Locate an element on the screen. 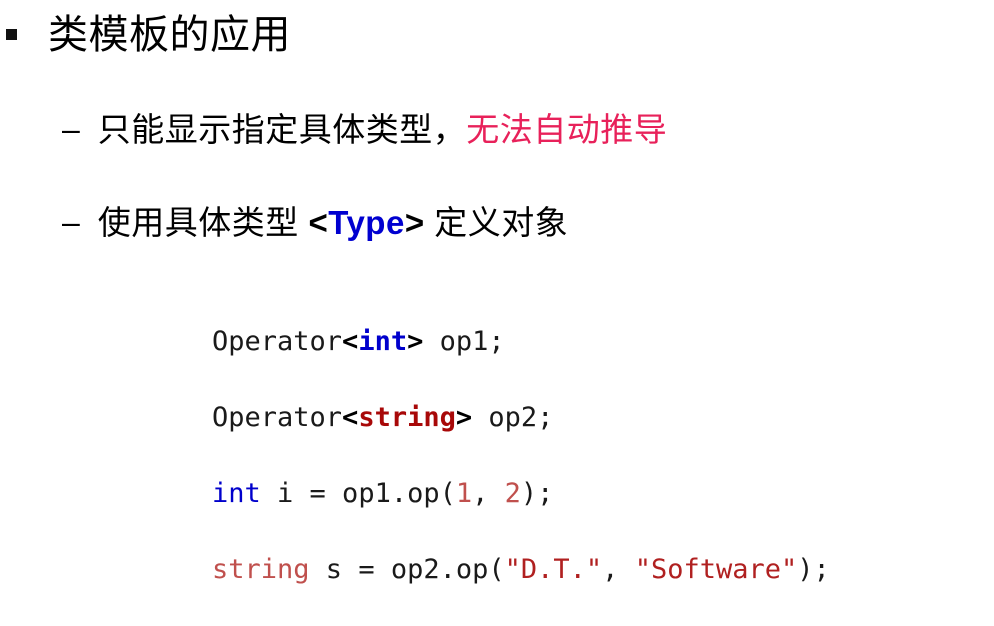 This screenshot has width=994, height=626. code-decl-op1: op1; is located at coordinates (464, 341).